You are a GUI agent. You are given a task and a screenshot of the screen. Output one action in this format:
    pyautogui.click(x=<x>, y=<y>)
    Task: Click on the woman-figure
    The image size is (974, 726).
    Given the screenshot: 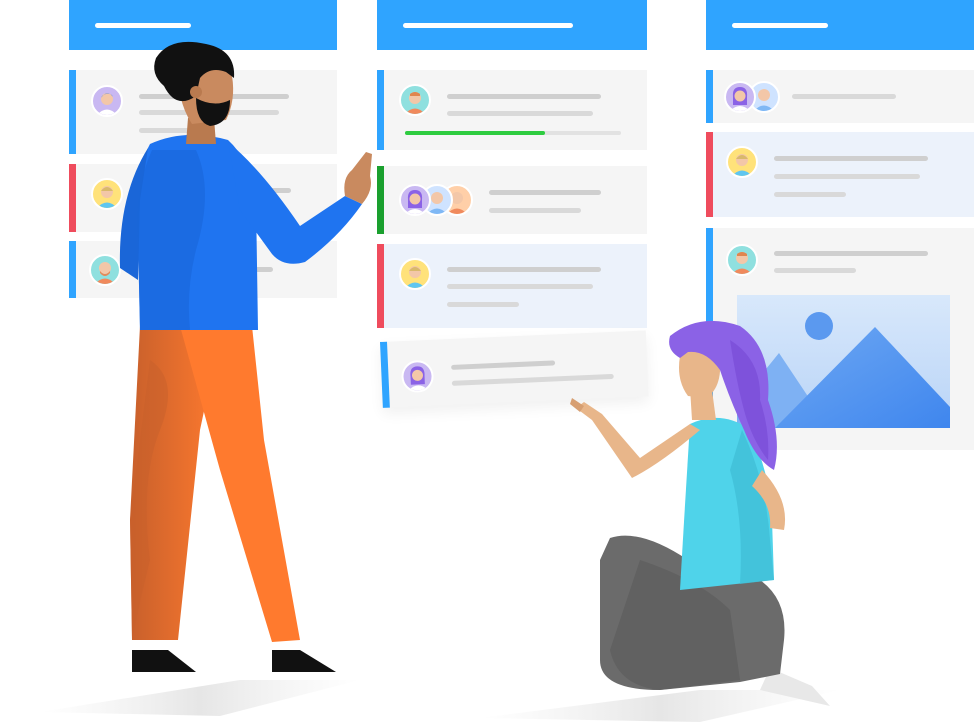 What is the action you would take?
    pyautogui.click(x=700, y=513)
    